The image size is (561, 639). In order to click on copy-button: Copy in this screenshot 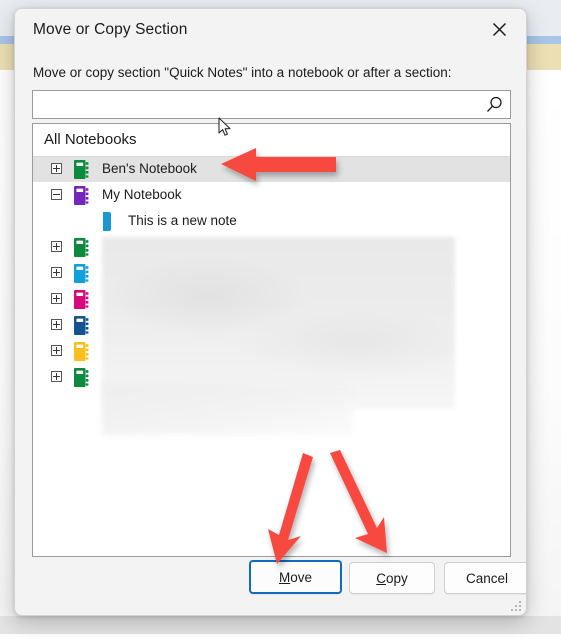, I will do `click(392, 578)`.